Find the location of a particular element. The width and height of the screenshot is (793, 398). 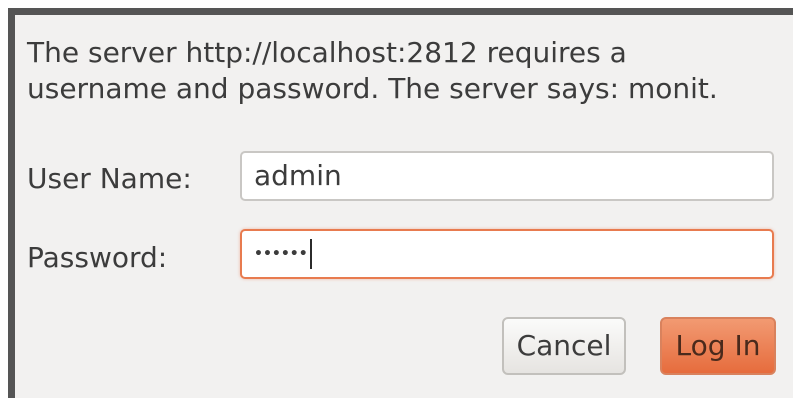

log-in-button: Log In is located at coordinates (718, 346).